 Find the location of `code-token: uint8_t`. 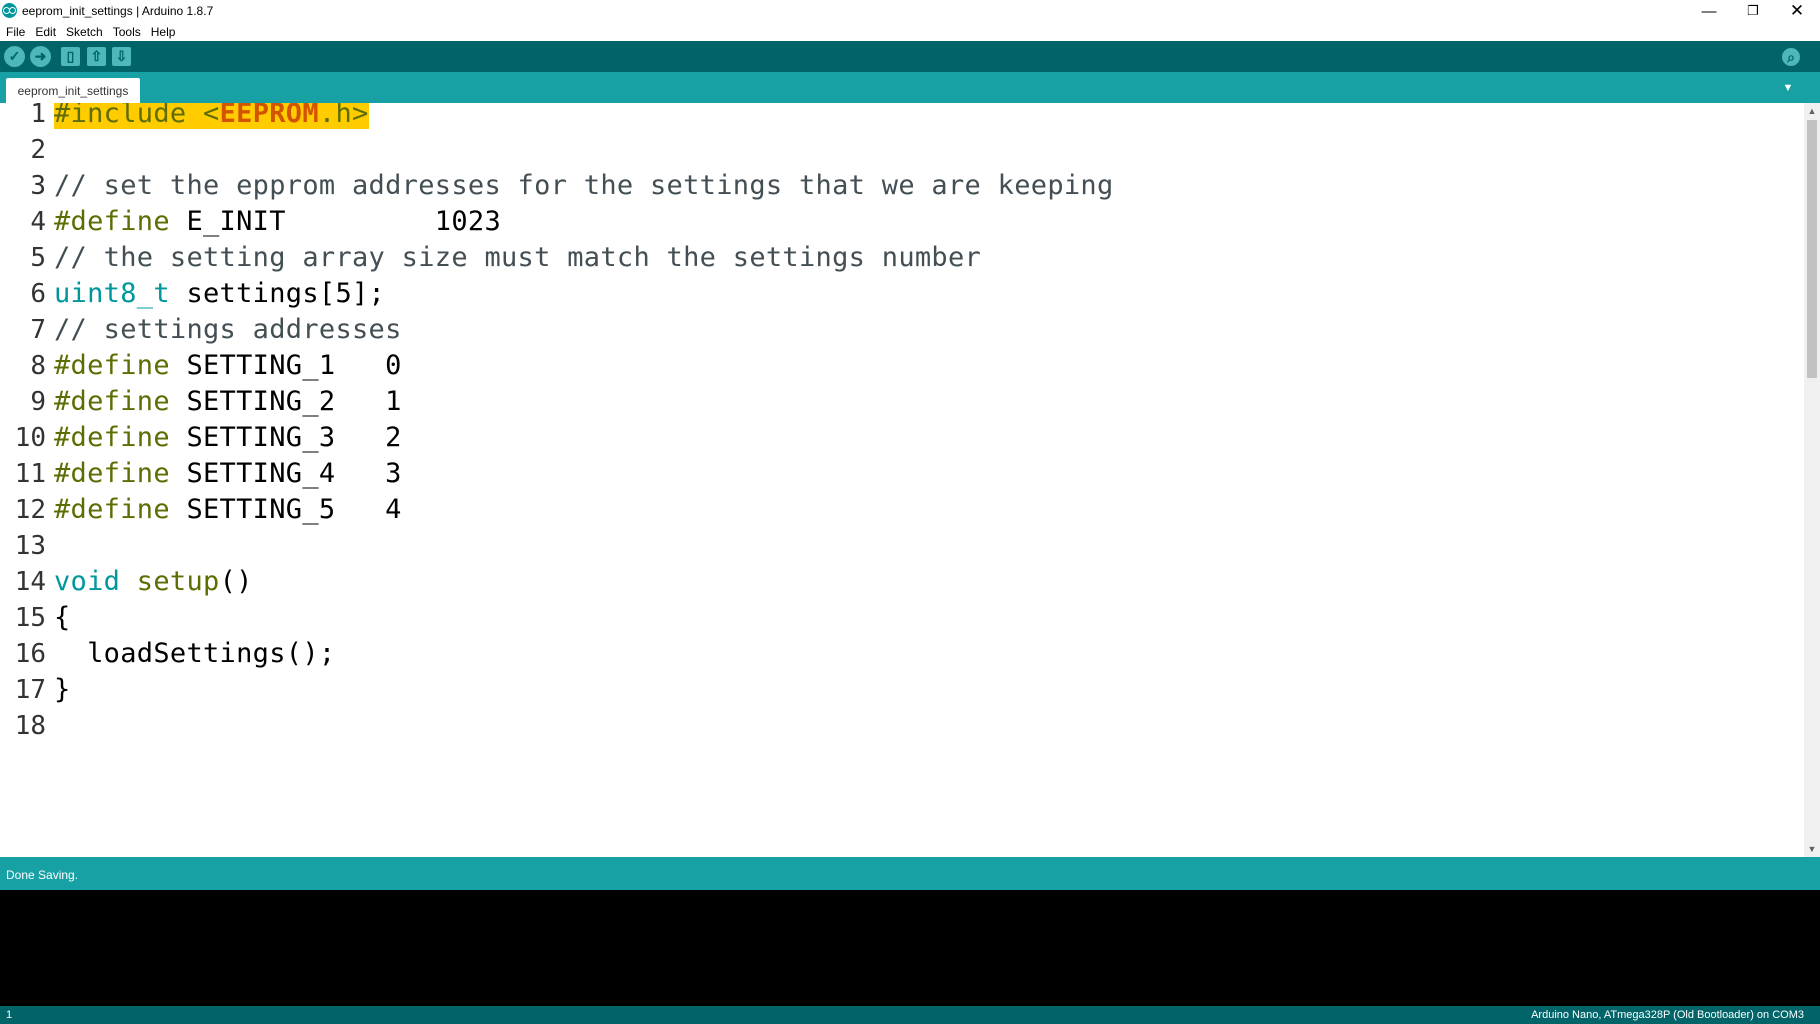

code-token: uint8_t is located at coordinates (112, 293).